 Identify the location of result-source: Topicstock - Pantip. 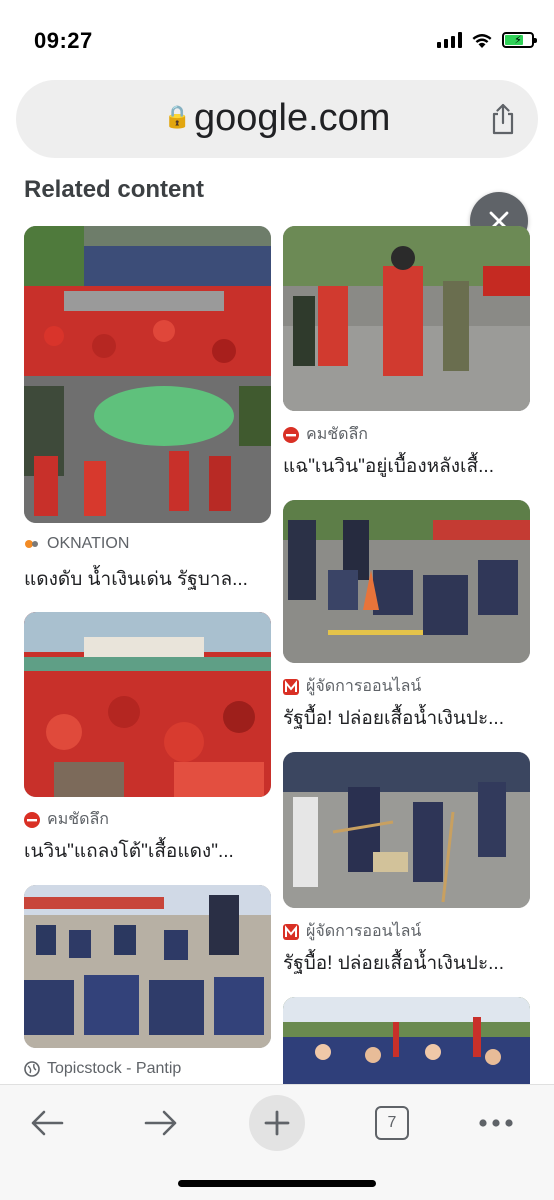
(102, 1069).